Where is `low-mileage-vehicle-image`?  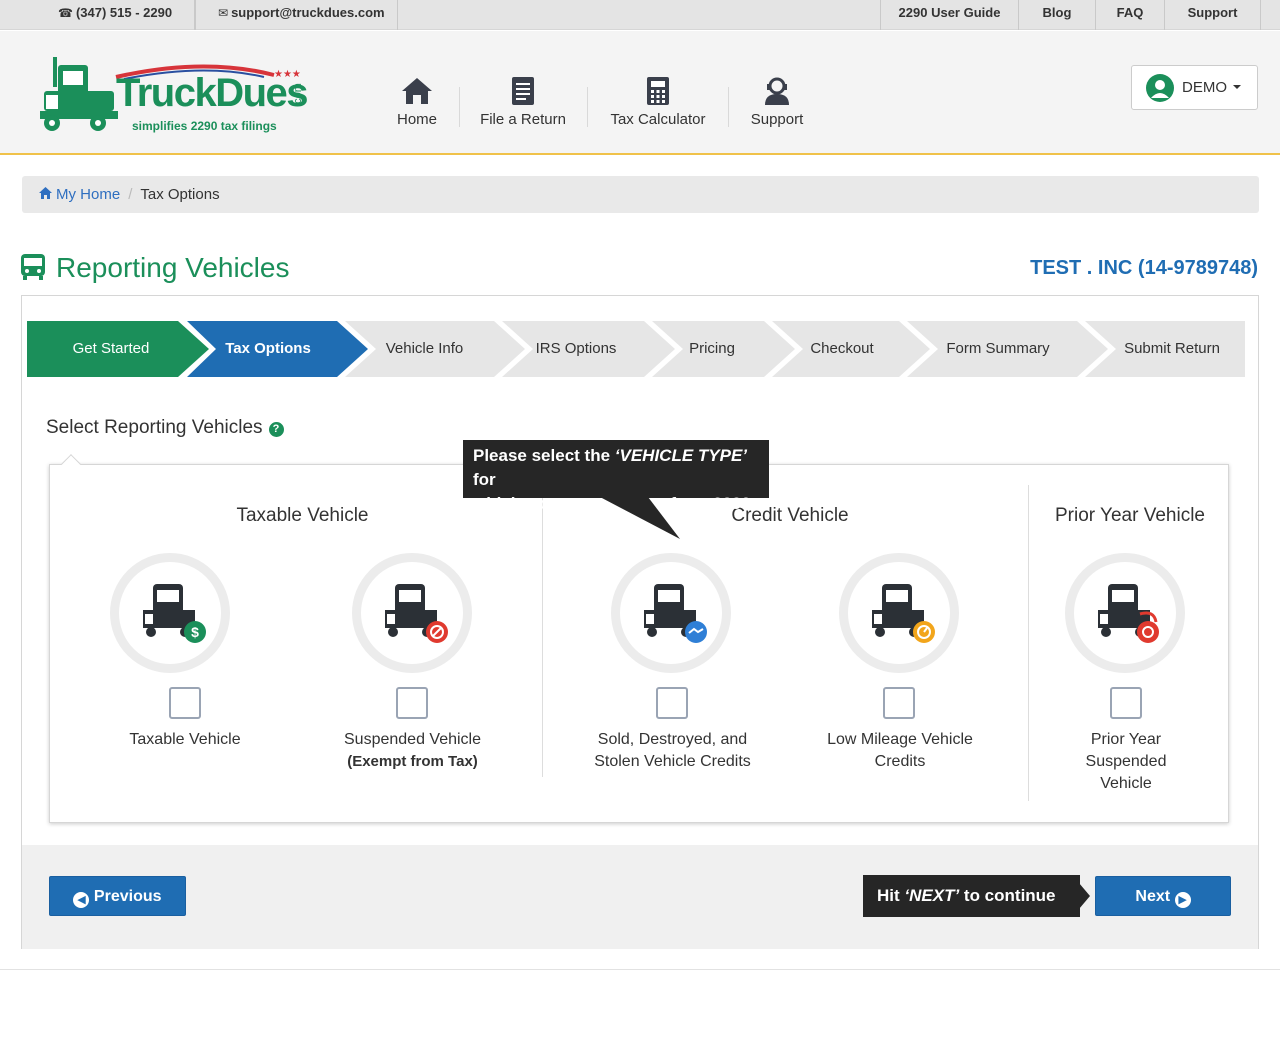
low-mileage-vehicle-image is located at coordinates (899, 613).